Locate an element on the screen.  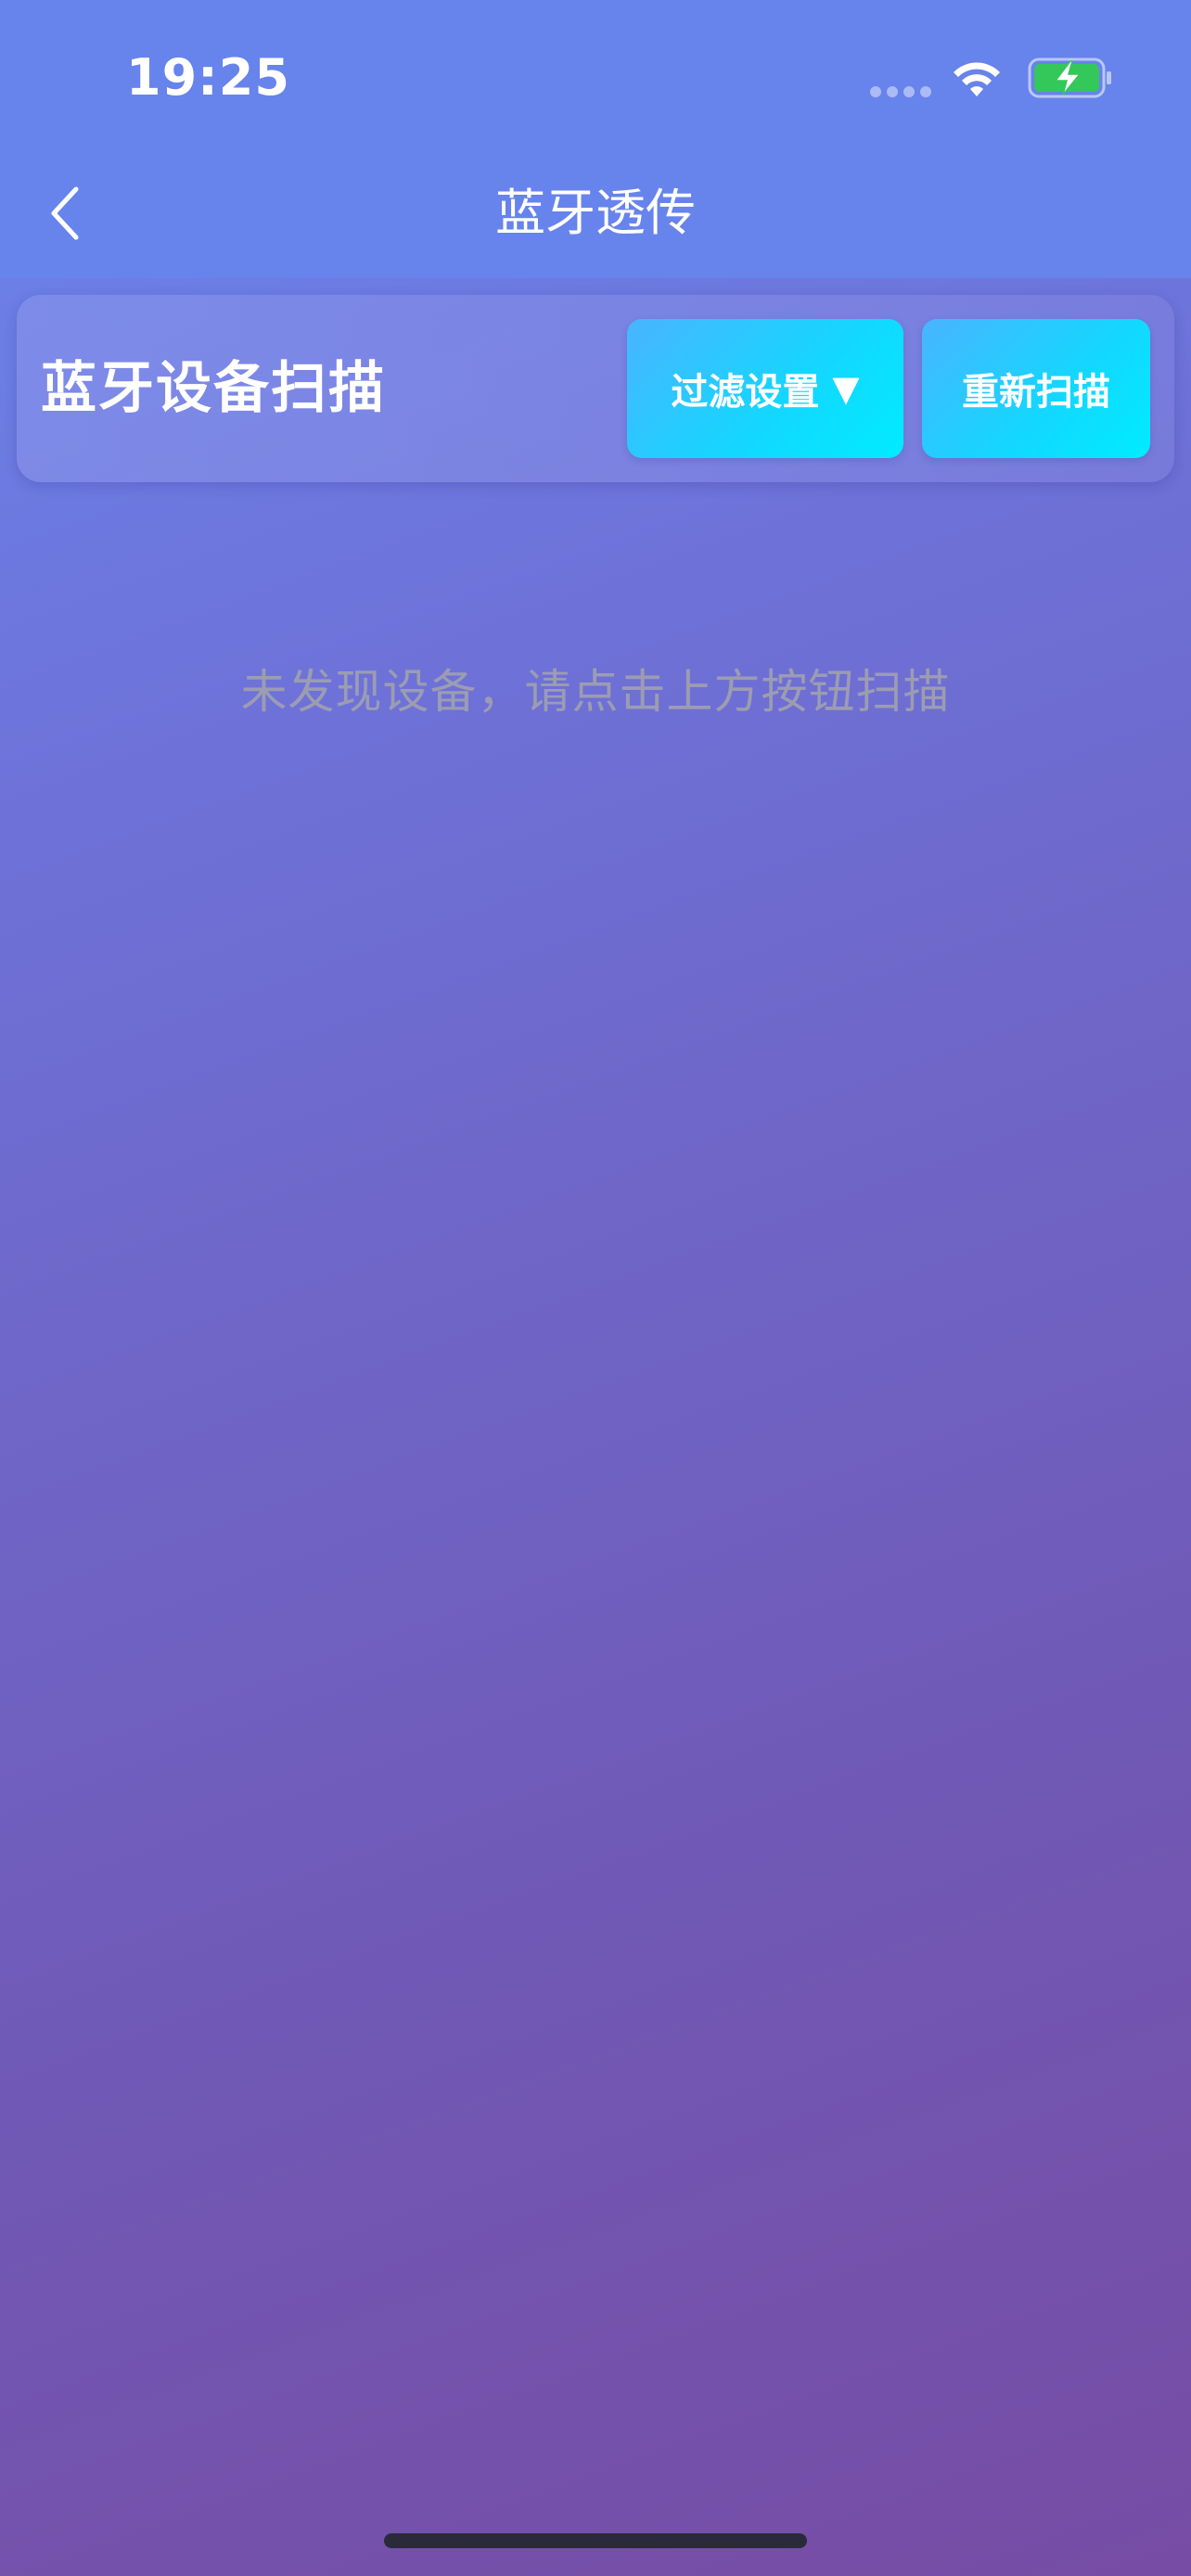
back-button is located at coordinates (65, 213).